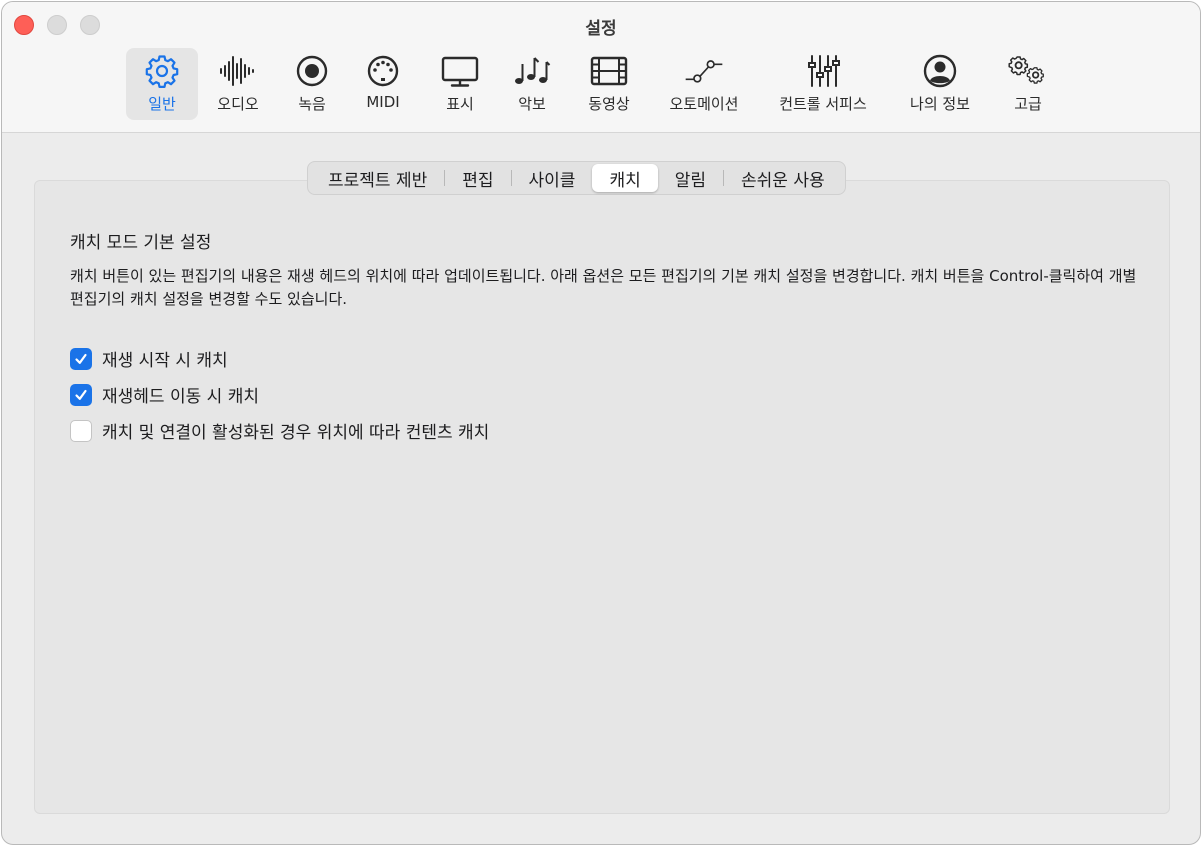 Image resolution: width=1202 pixels, height=846 pixels. I want to click on option-catch-on-play-start: 재생 시작 시 캐치, so click(149, 358).